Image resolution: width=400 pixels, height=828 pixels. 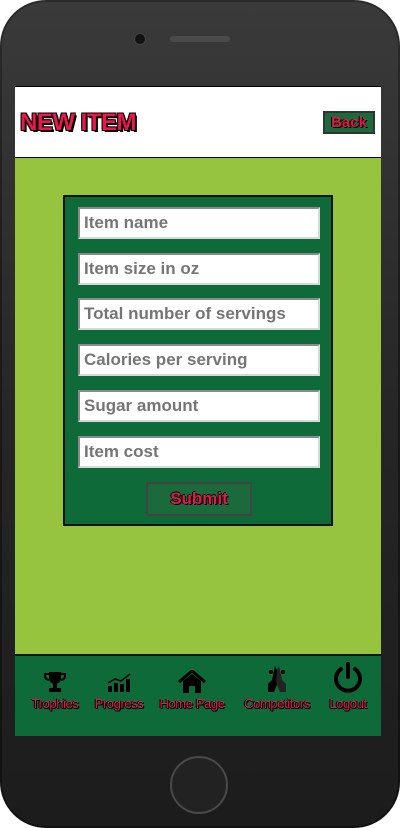 I want to click on power-icon, so click(x=348, y=677).